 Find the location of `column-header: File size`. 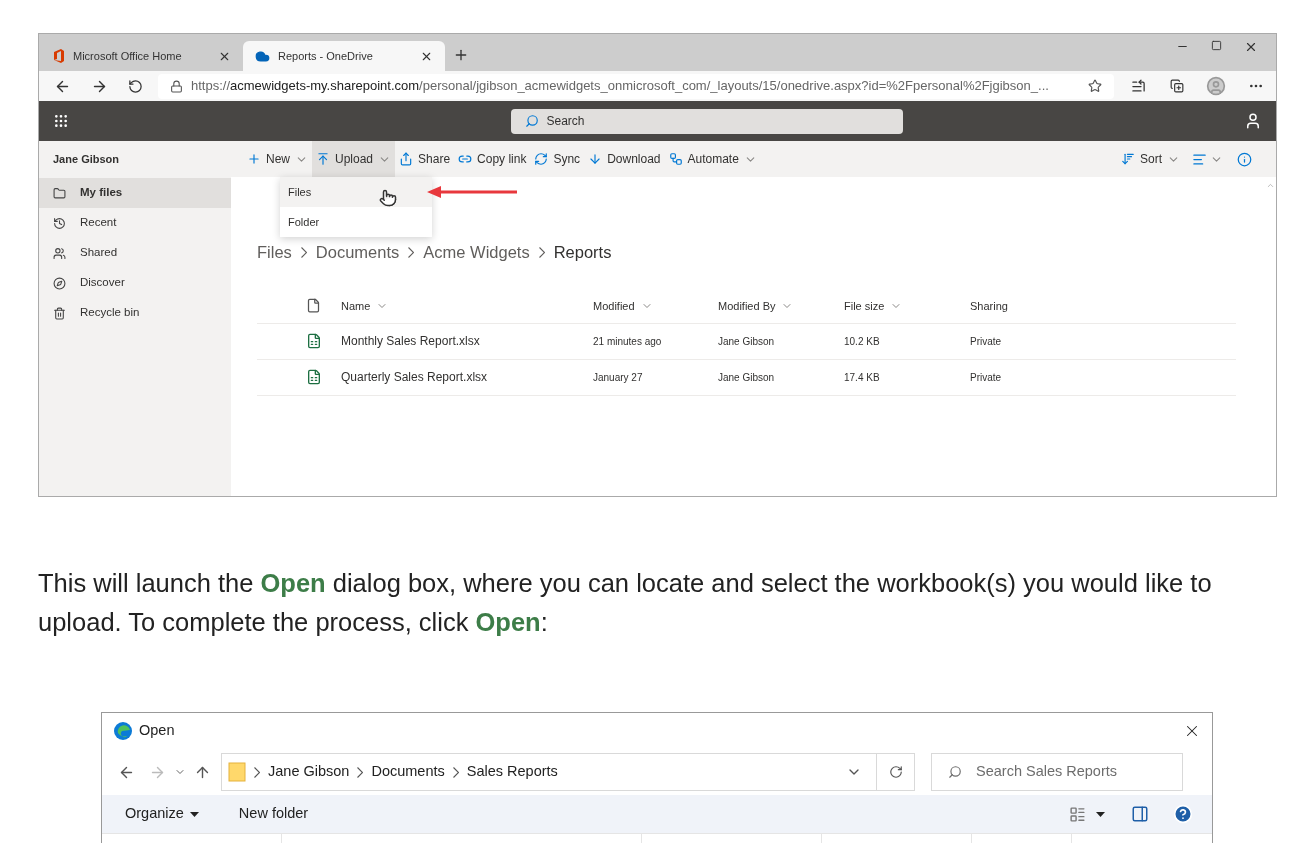

column-header: File size is located at coordinates (907, 305).